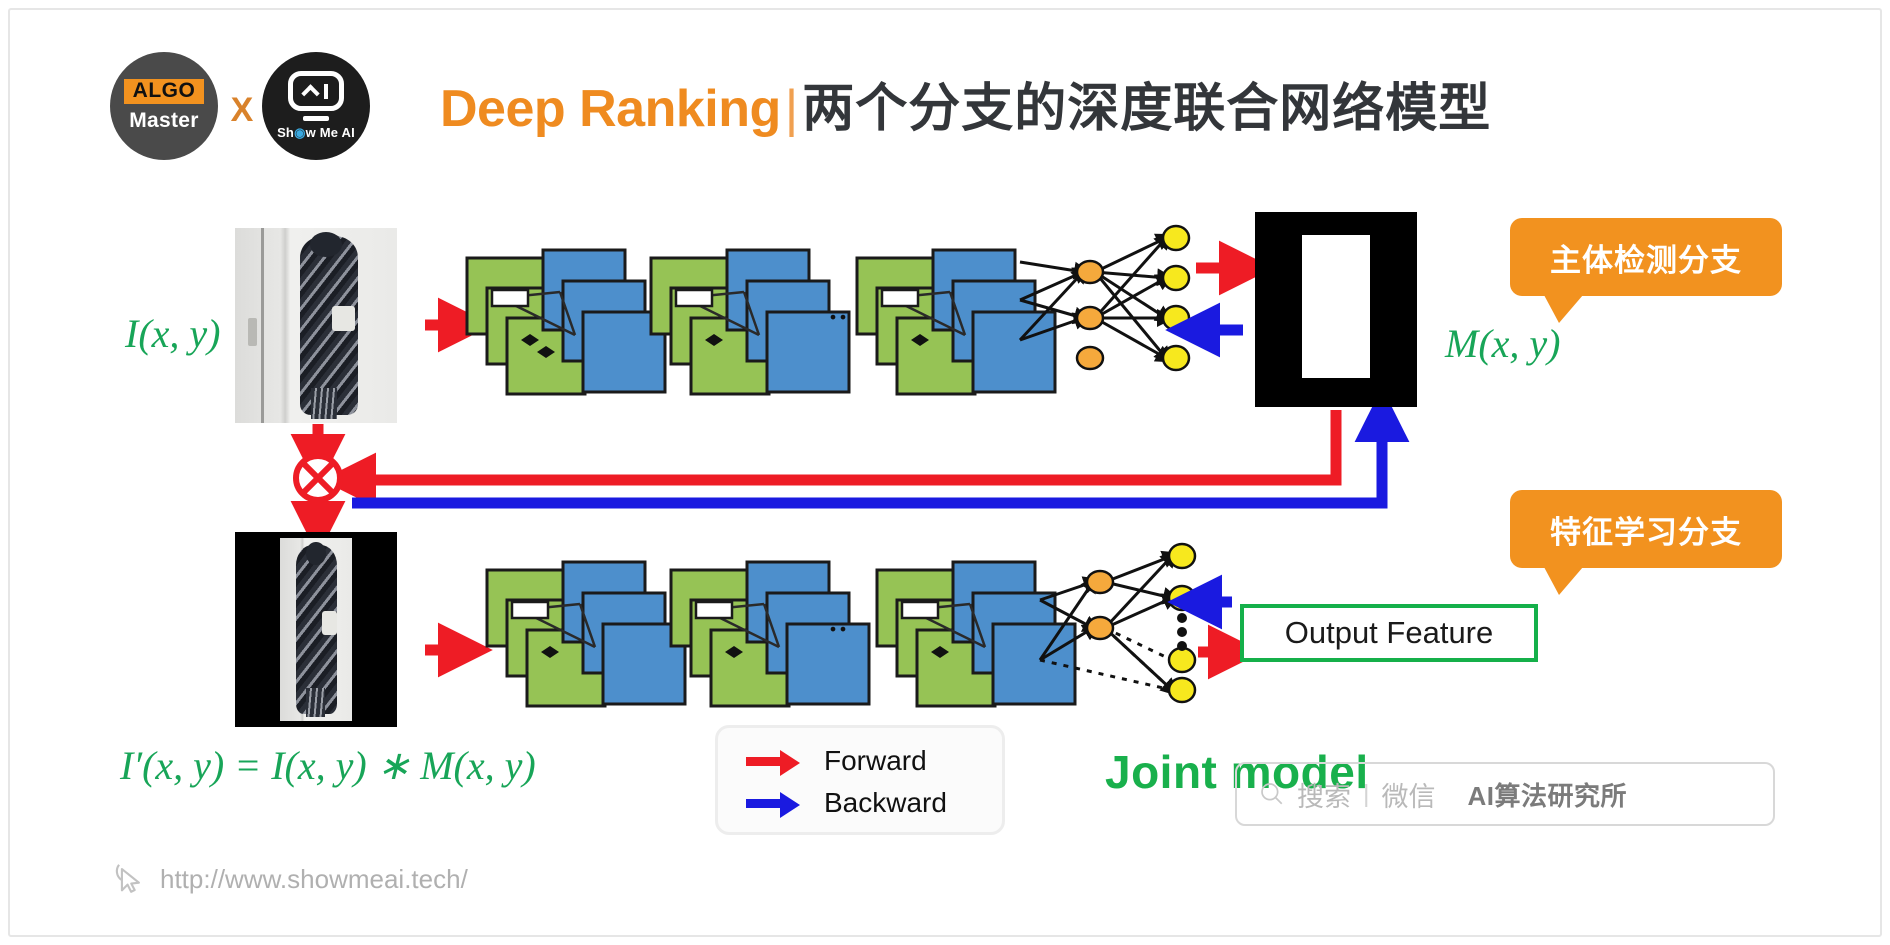  I want to click on legend-item-backward: Backward, so click(874, 803).